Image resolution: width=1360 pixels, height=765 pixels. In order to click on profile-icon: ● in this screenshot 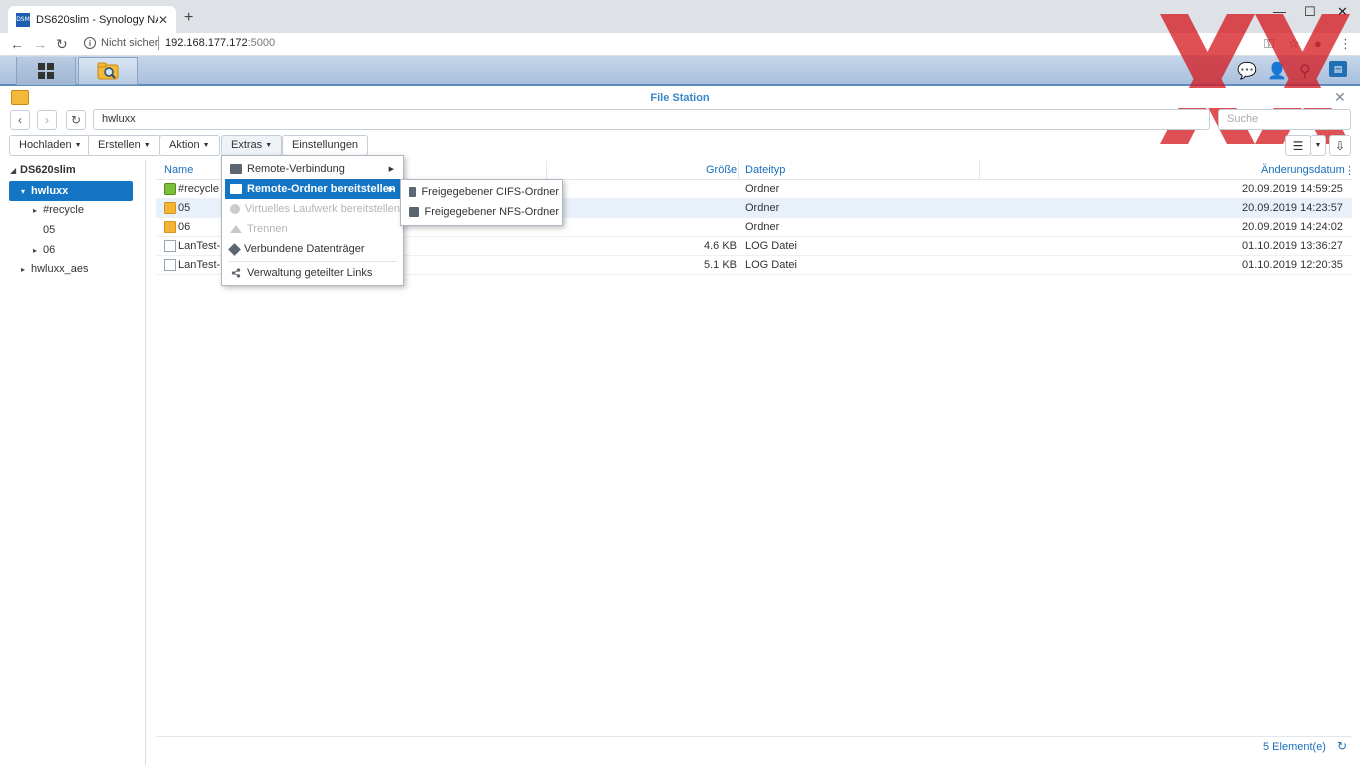, I will do `click(1318, 43)`.